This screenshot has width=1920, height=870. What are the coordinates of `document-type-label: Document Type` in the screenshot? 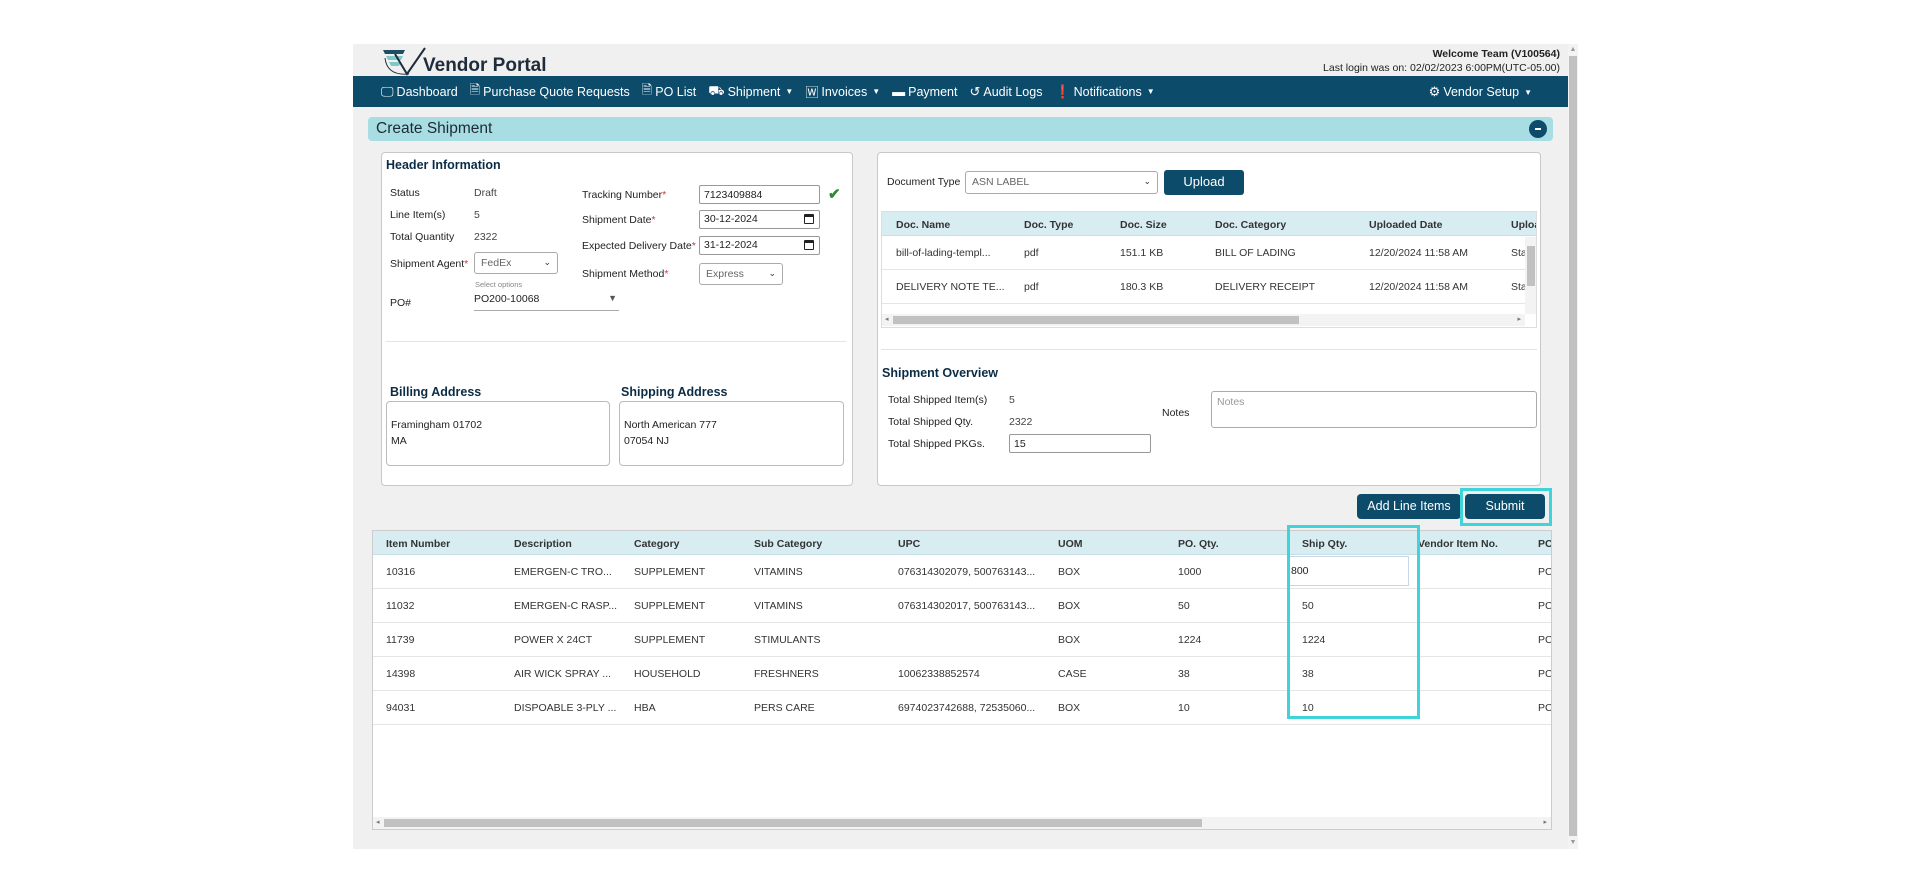 It's located at (924, 182).